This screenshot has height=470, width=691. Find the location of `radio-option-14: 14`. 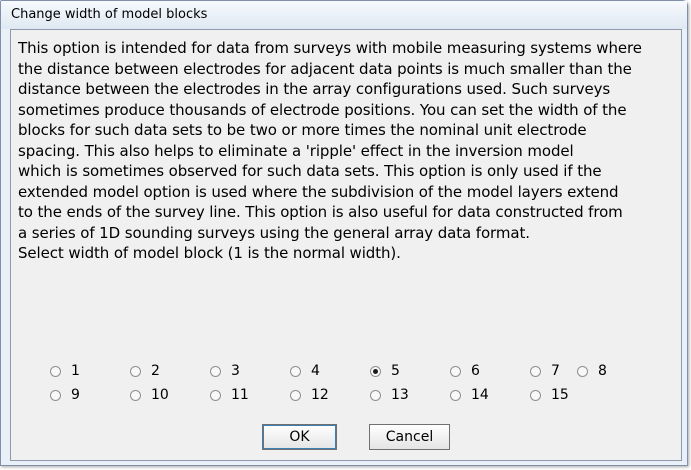

radio-option-14: 14 is located at coordinates (469, 395).